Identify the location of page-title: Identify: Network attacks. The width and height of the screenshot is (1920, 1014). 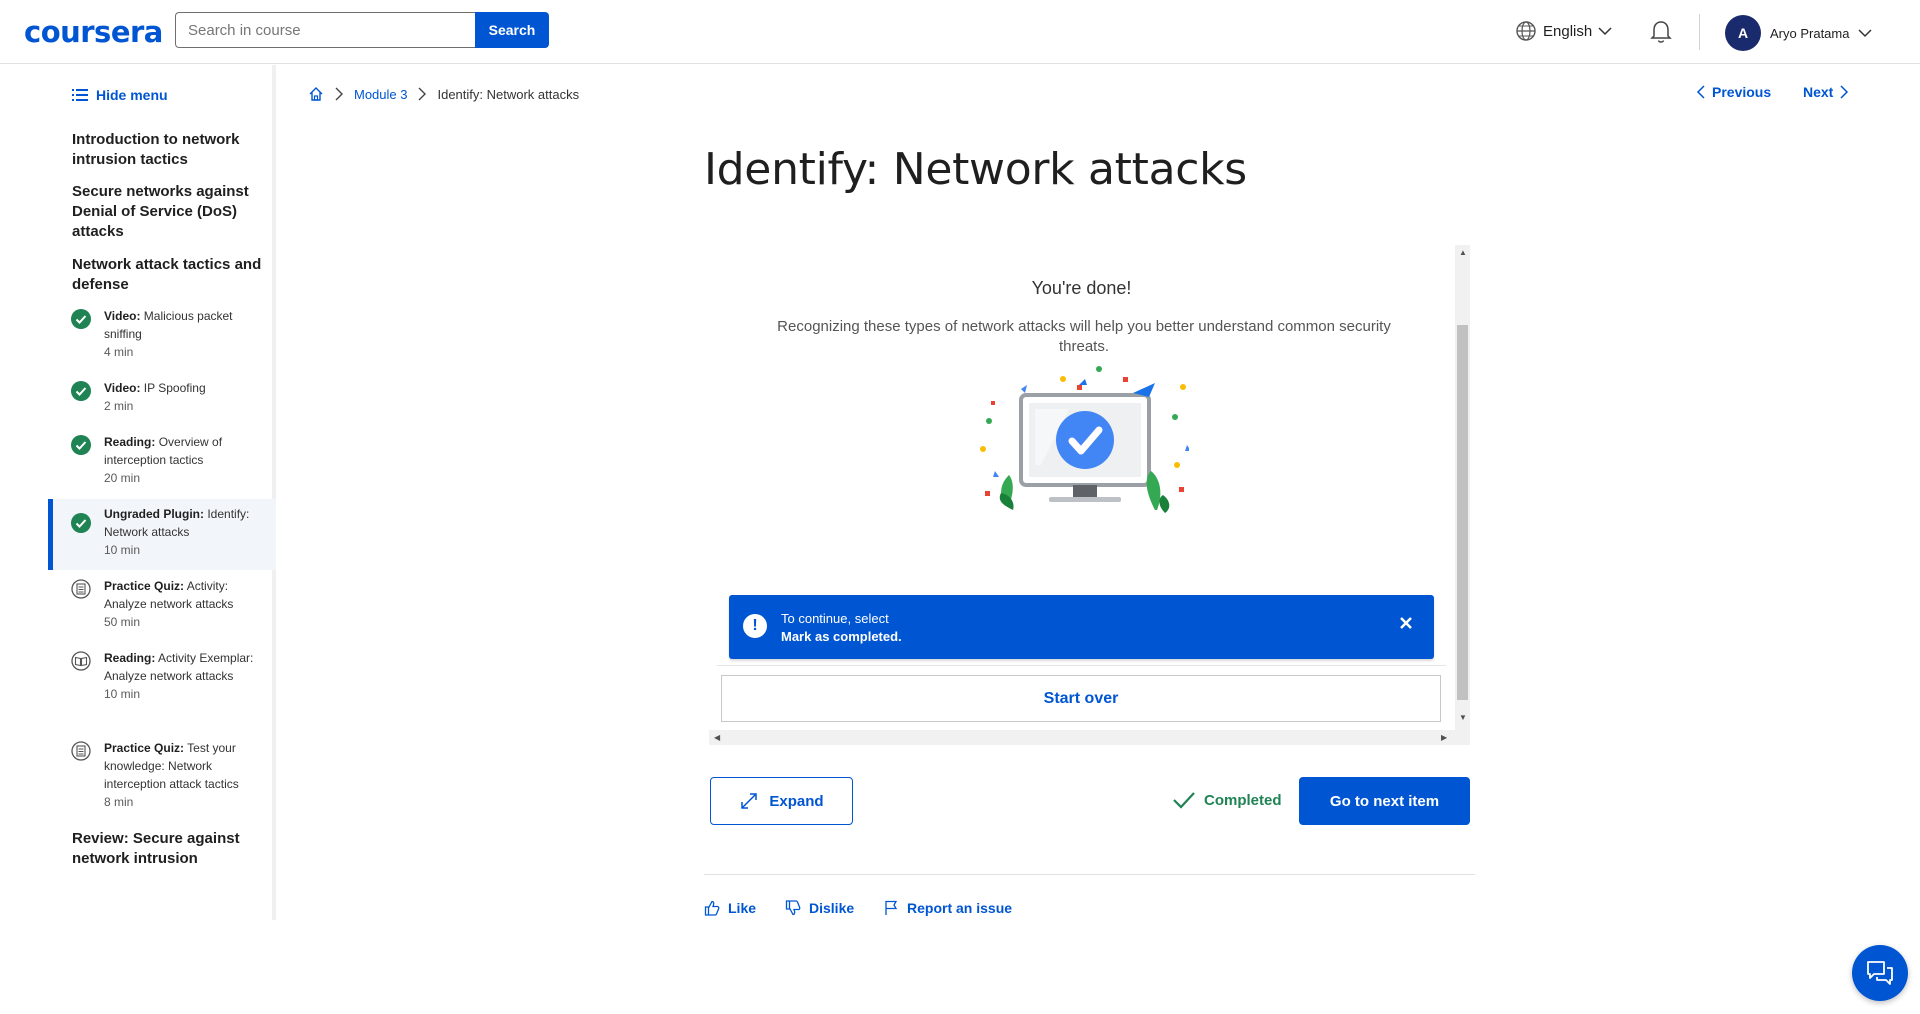
(975, 169).